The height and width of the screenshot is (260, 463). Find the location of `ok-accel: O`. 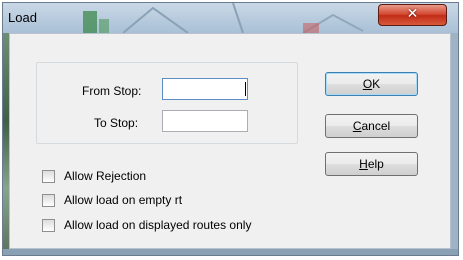

ok-accel: O is located at coordinates (367, 84).